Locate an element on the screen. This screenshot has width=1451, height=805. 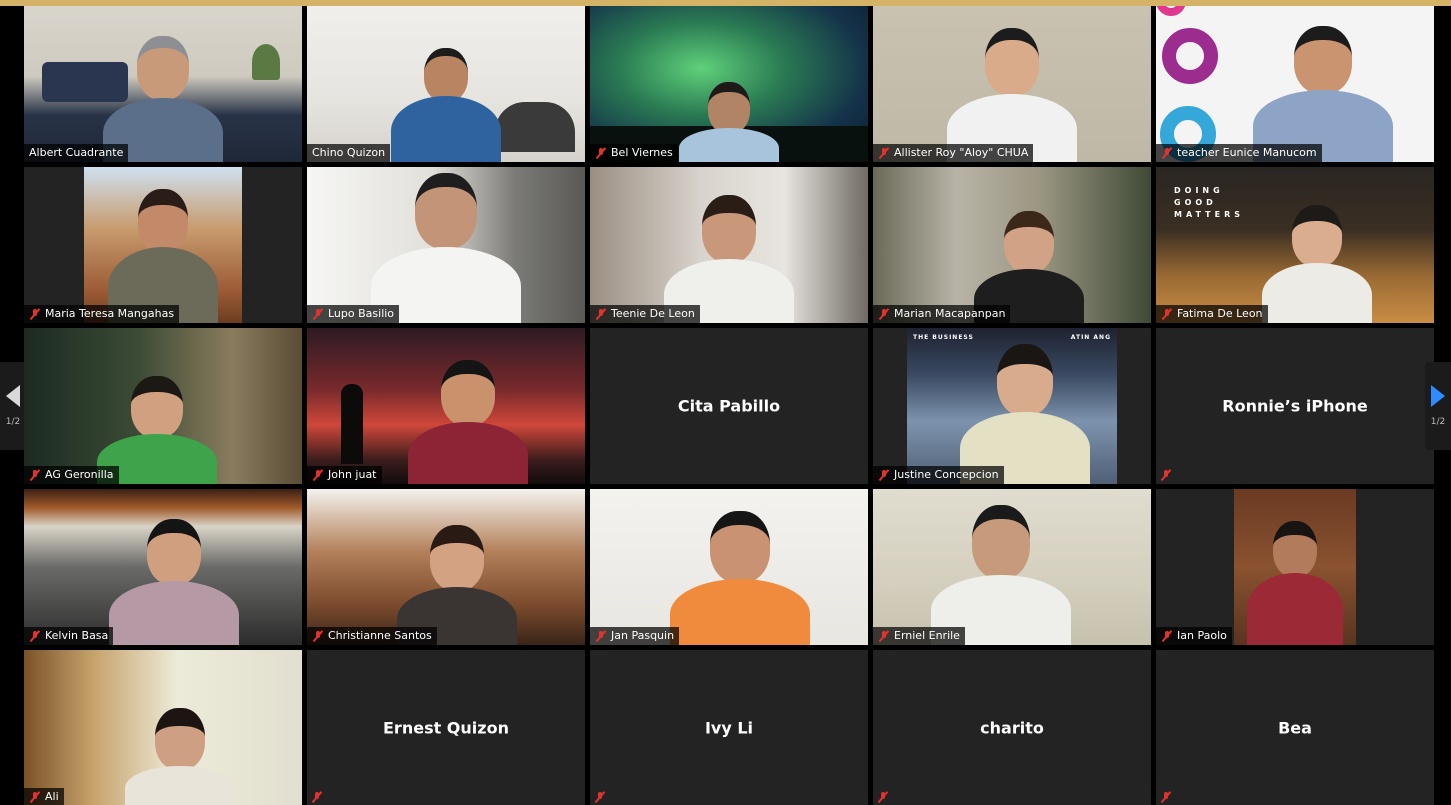
participant-name-label: Christianne Santos is located at coordinates (372, 636).